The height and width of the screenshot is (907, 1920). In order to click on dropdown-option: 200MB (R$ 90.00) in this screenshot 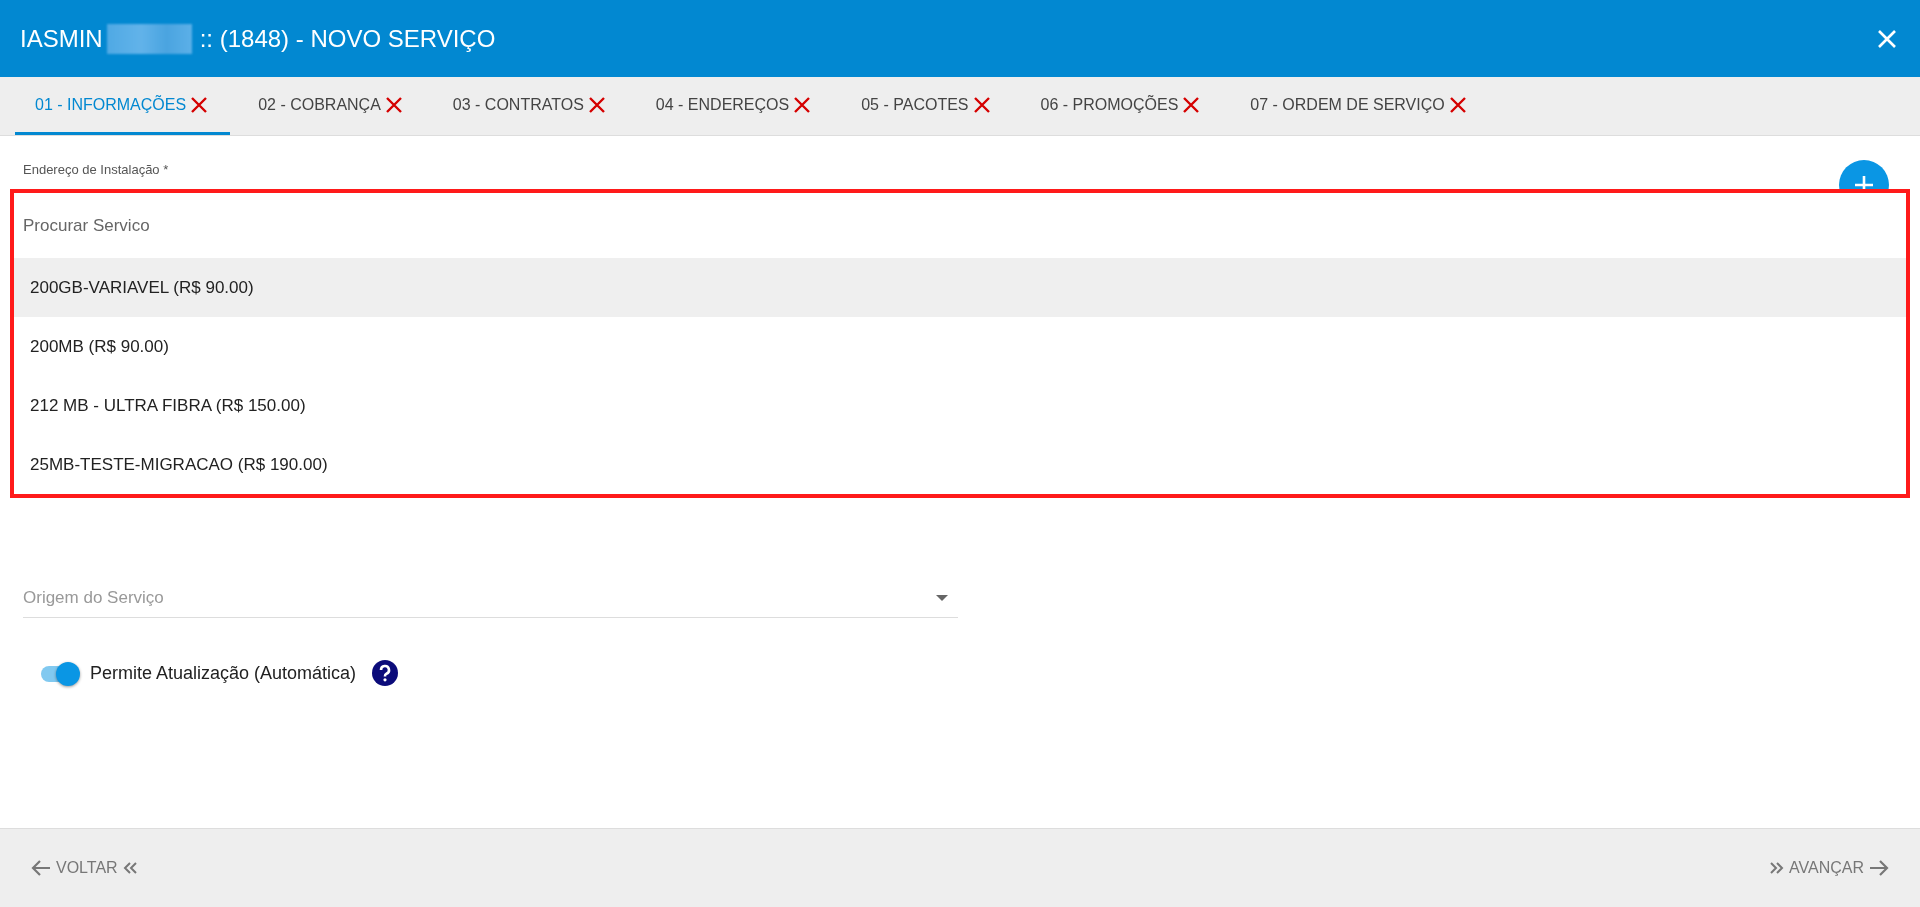, I will do `click(960, 346)`.